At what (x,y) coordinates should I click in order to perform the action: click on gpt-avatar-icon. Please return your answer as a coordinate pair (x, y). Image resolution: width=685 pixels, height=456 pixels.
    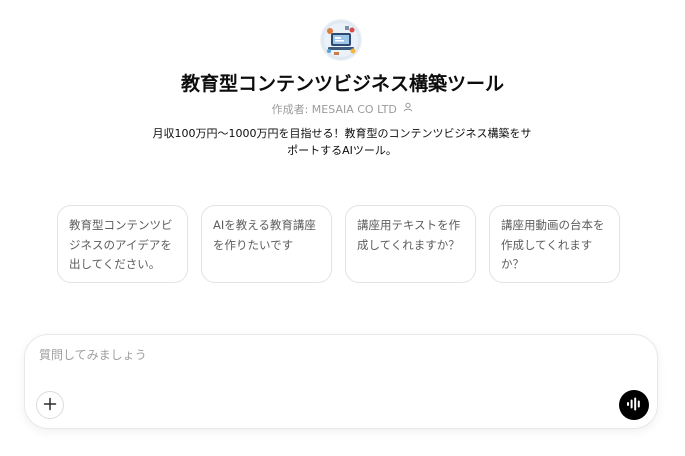
    Looking at the image, I should click on (341, 40).